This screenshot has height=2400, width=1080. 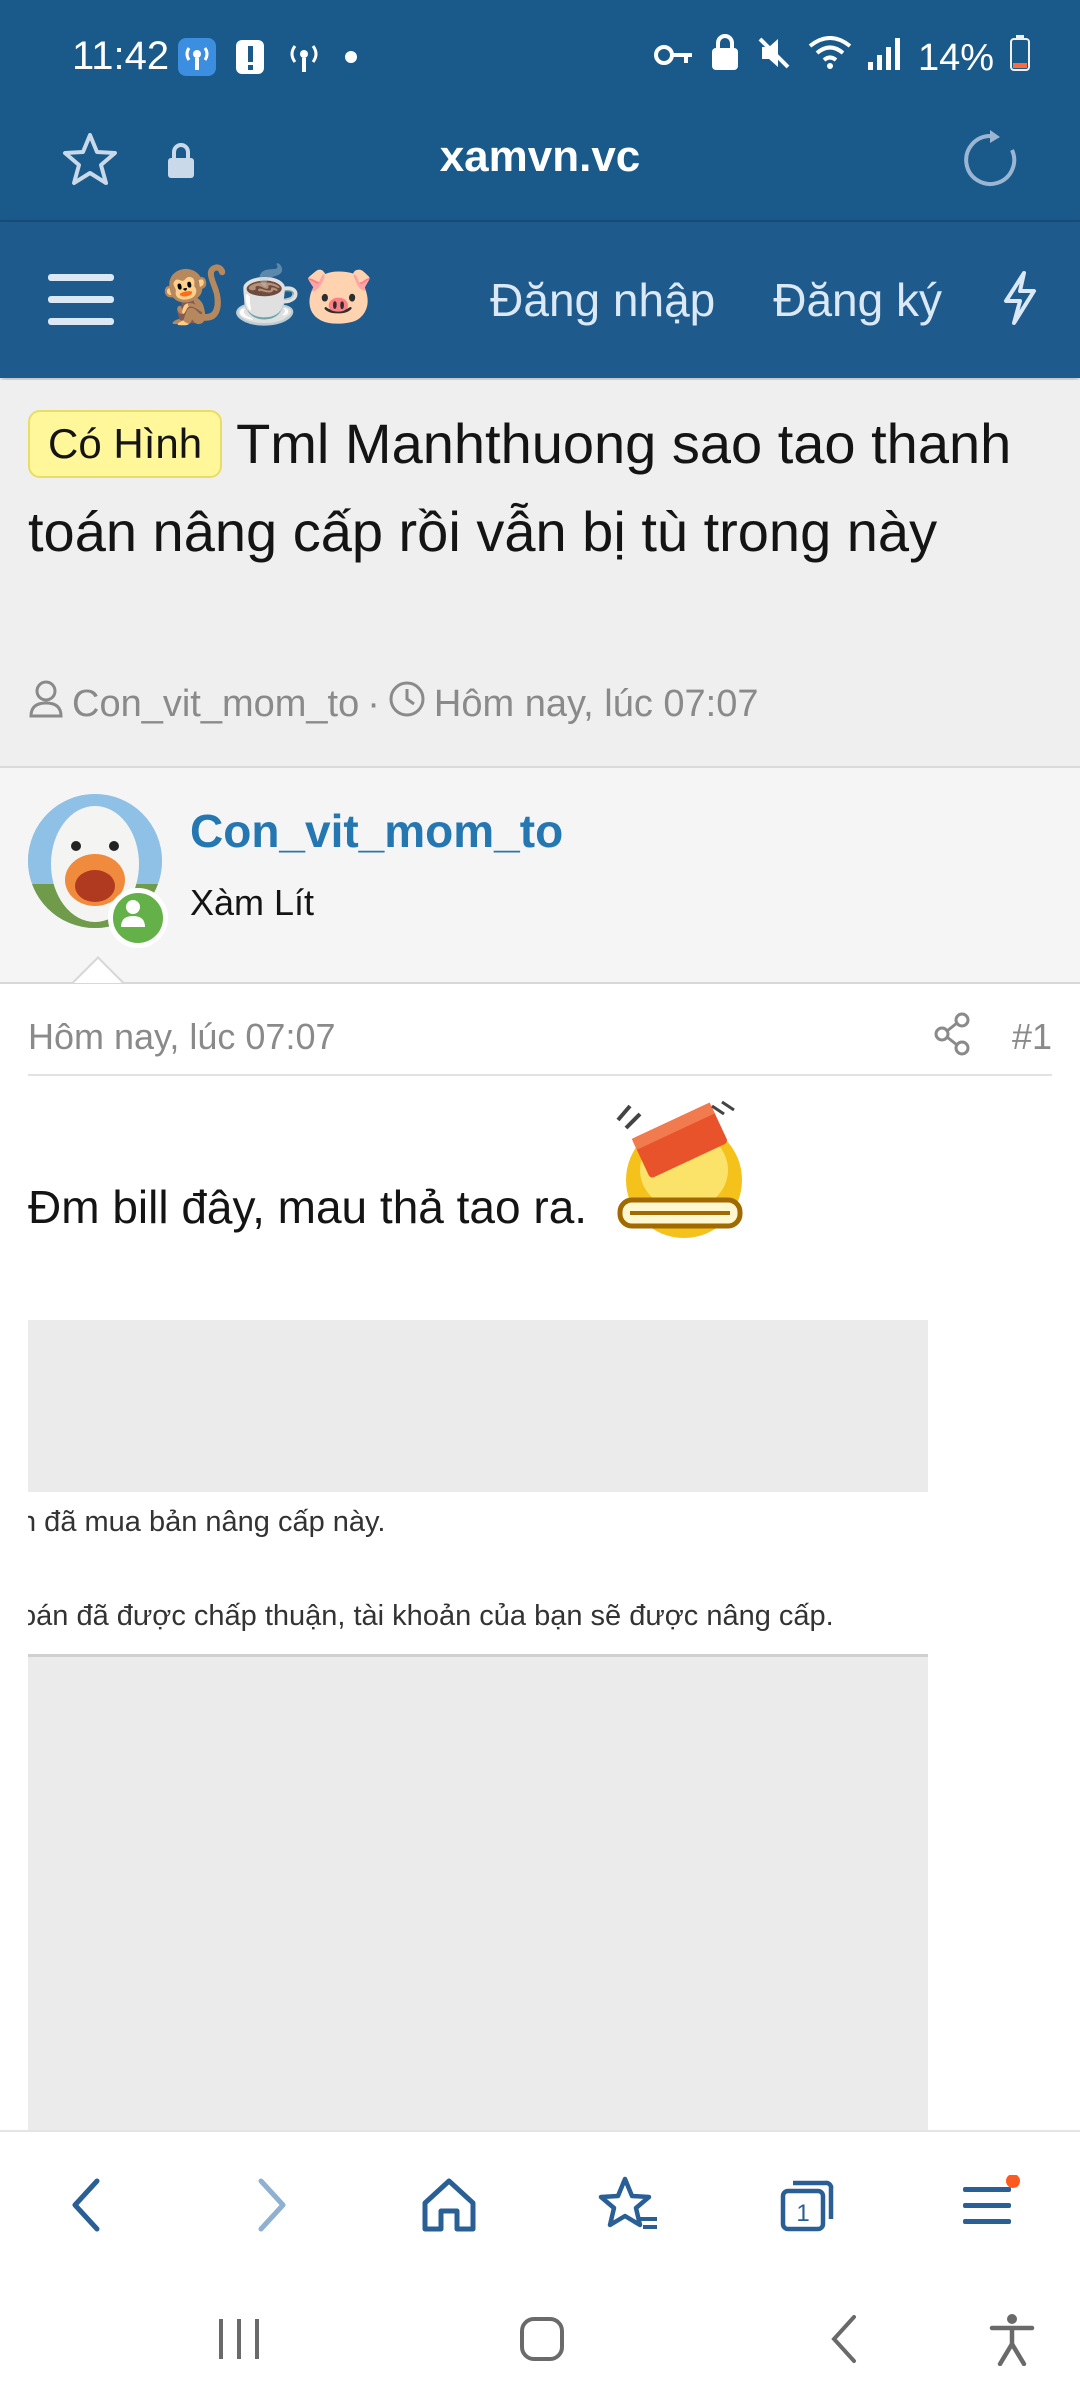 I want to click on logo-coffee-icon: ☕, so click(x=267, y=295).